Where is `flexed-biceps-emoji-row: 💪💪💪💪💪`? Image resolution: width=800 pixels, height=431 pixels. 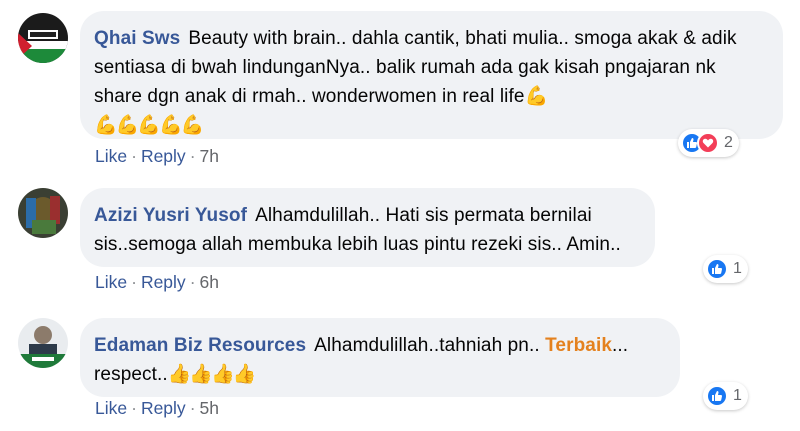
flexed-biceps-emoji-row: 💪💪💪💪💪 is located at coordinates (149, 125).